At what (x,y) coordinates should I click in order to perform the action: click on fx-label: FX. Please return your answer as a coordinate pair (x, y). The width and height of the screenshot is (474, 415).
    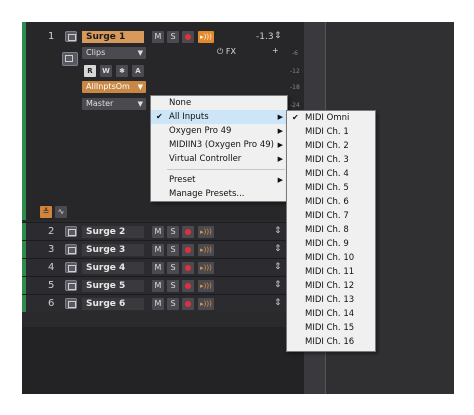
    Looking at the image, I should click on (230, 51).